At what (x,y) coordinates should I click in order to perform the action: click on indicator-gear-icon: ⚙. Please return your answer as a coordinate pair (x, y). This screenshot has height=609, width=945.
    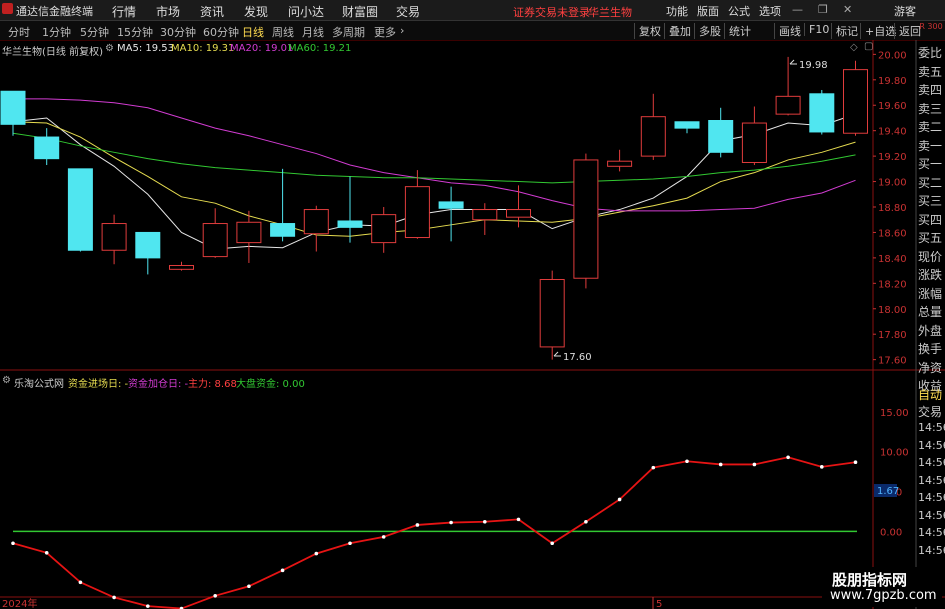
    Looking at the image, I should click on (6, 380).